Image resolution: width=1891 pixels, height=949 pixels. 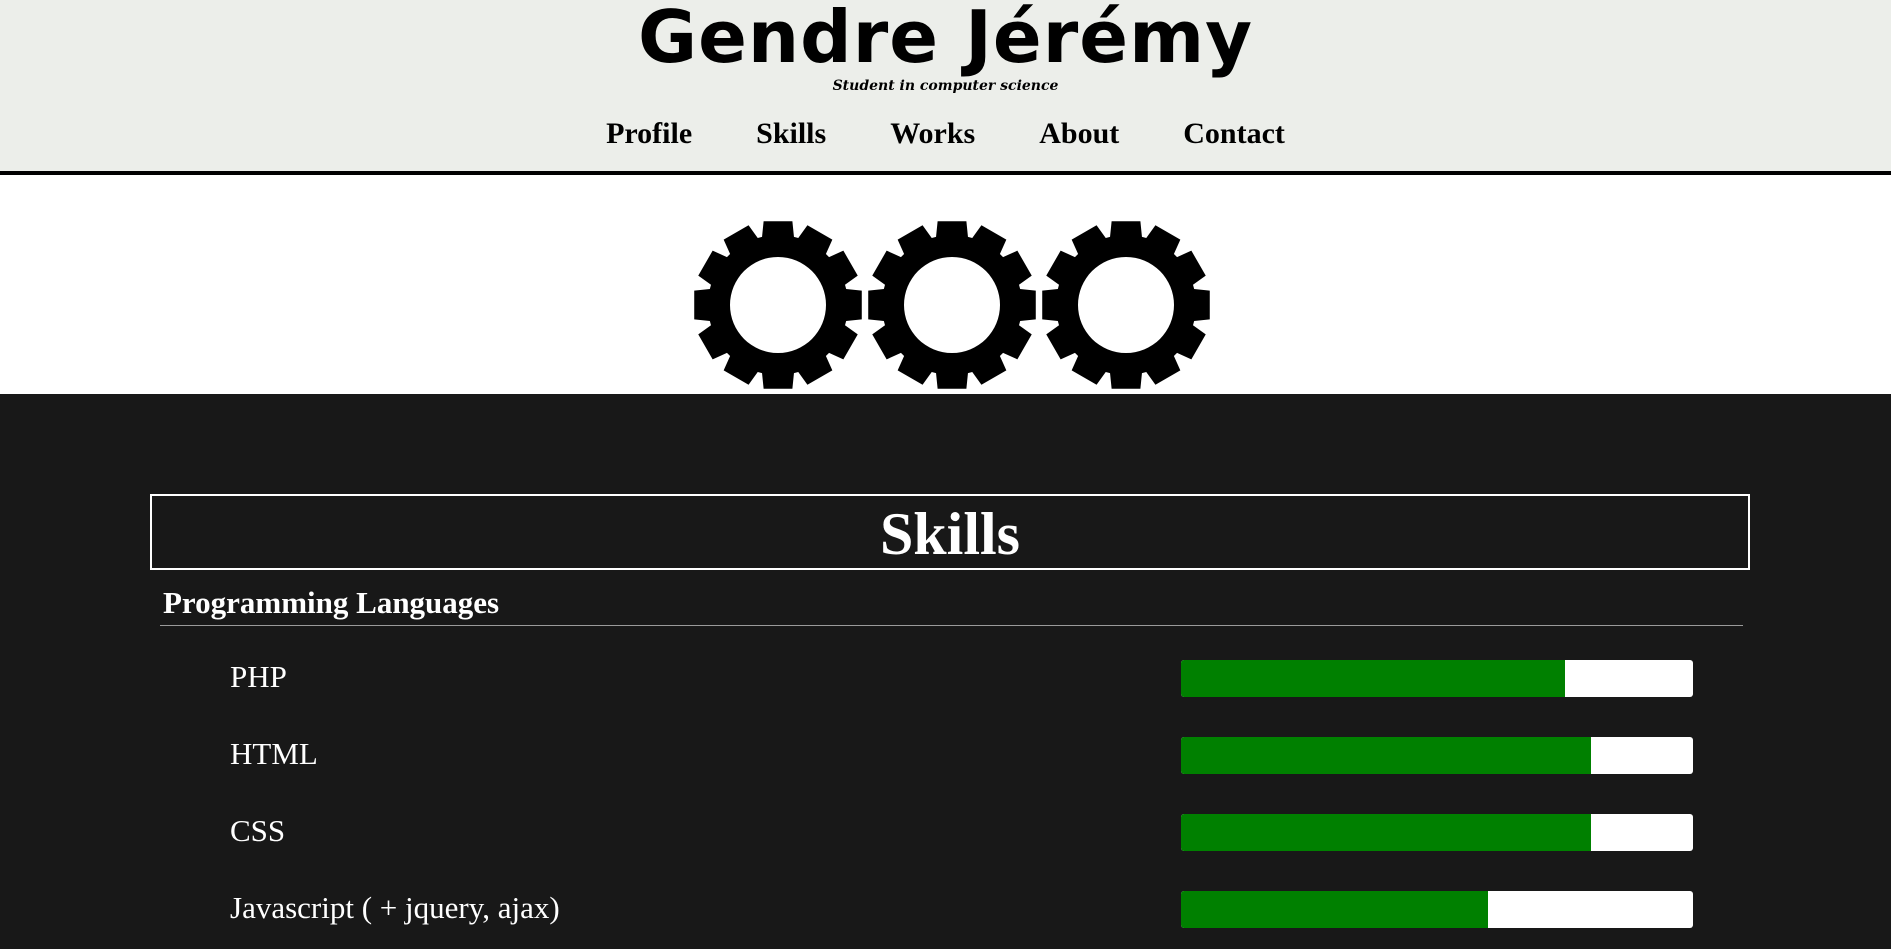 What do you see at coordinates (932, 134) in the screenshot?
I see `nav-item-works: Works` at bounding box center [932, 134].